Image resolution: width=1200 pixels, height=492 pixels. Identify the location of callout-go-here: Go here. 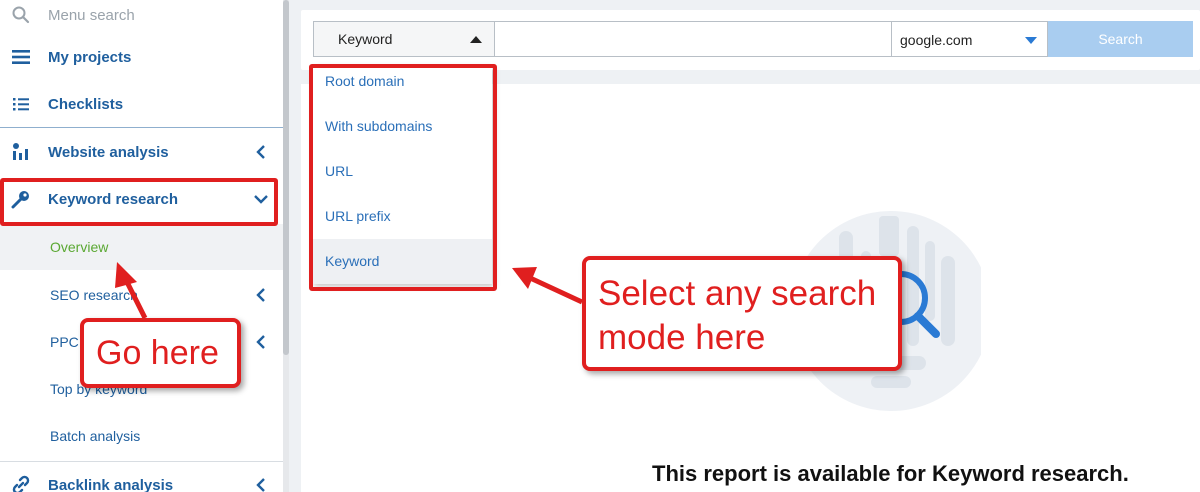
(160, 353).